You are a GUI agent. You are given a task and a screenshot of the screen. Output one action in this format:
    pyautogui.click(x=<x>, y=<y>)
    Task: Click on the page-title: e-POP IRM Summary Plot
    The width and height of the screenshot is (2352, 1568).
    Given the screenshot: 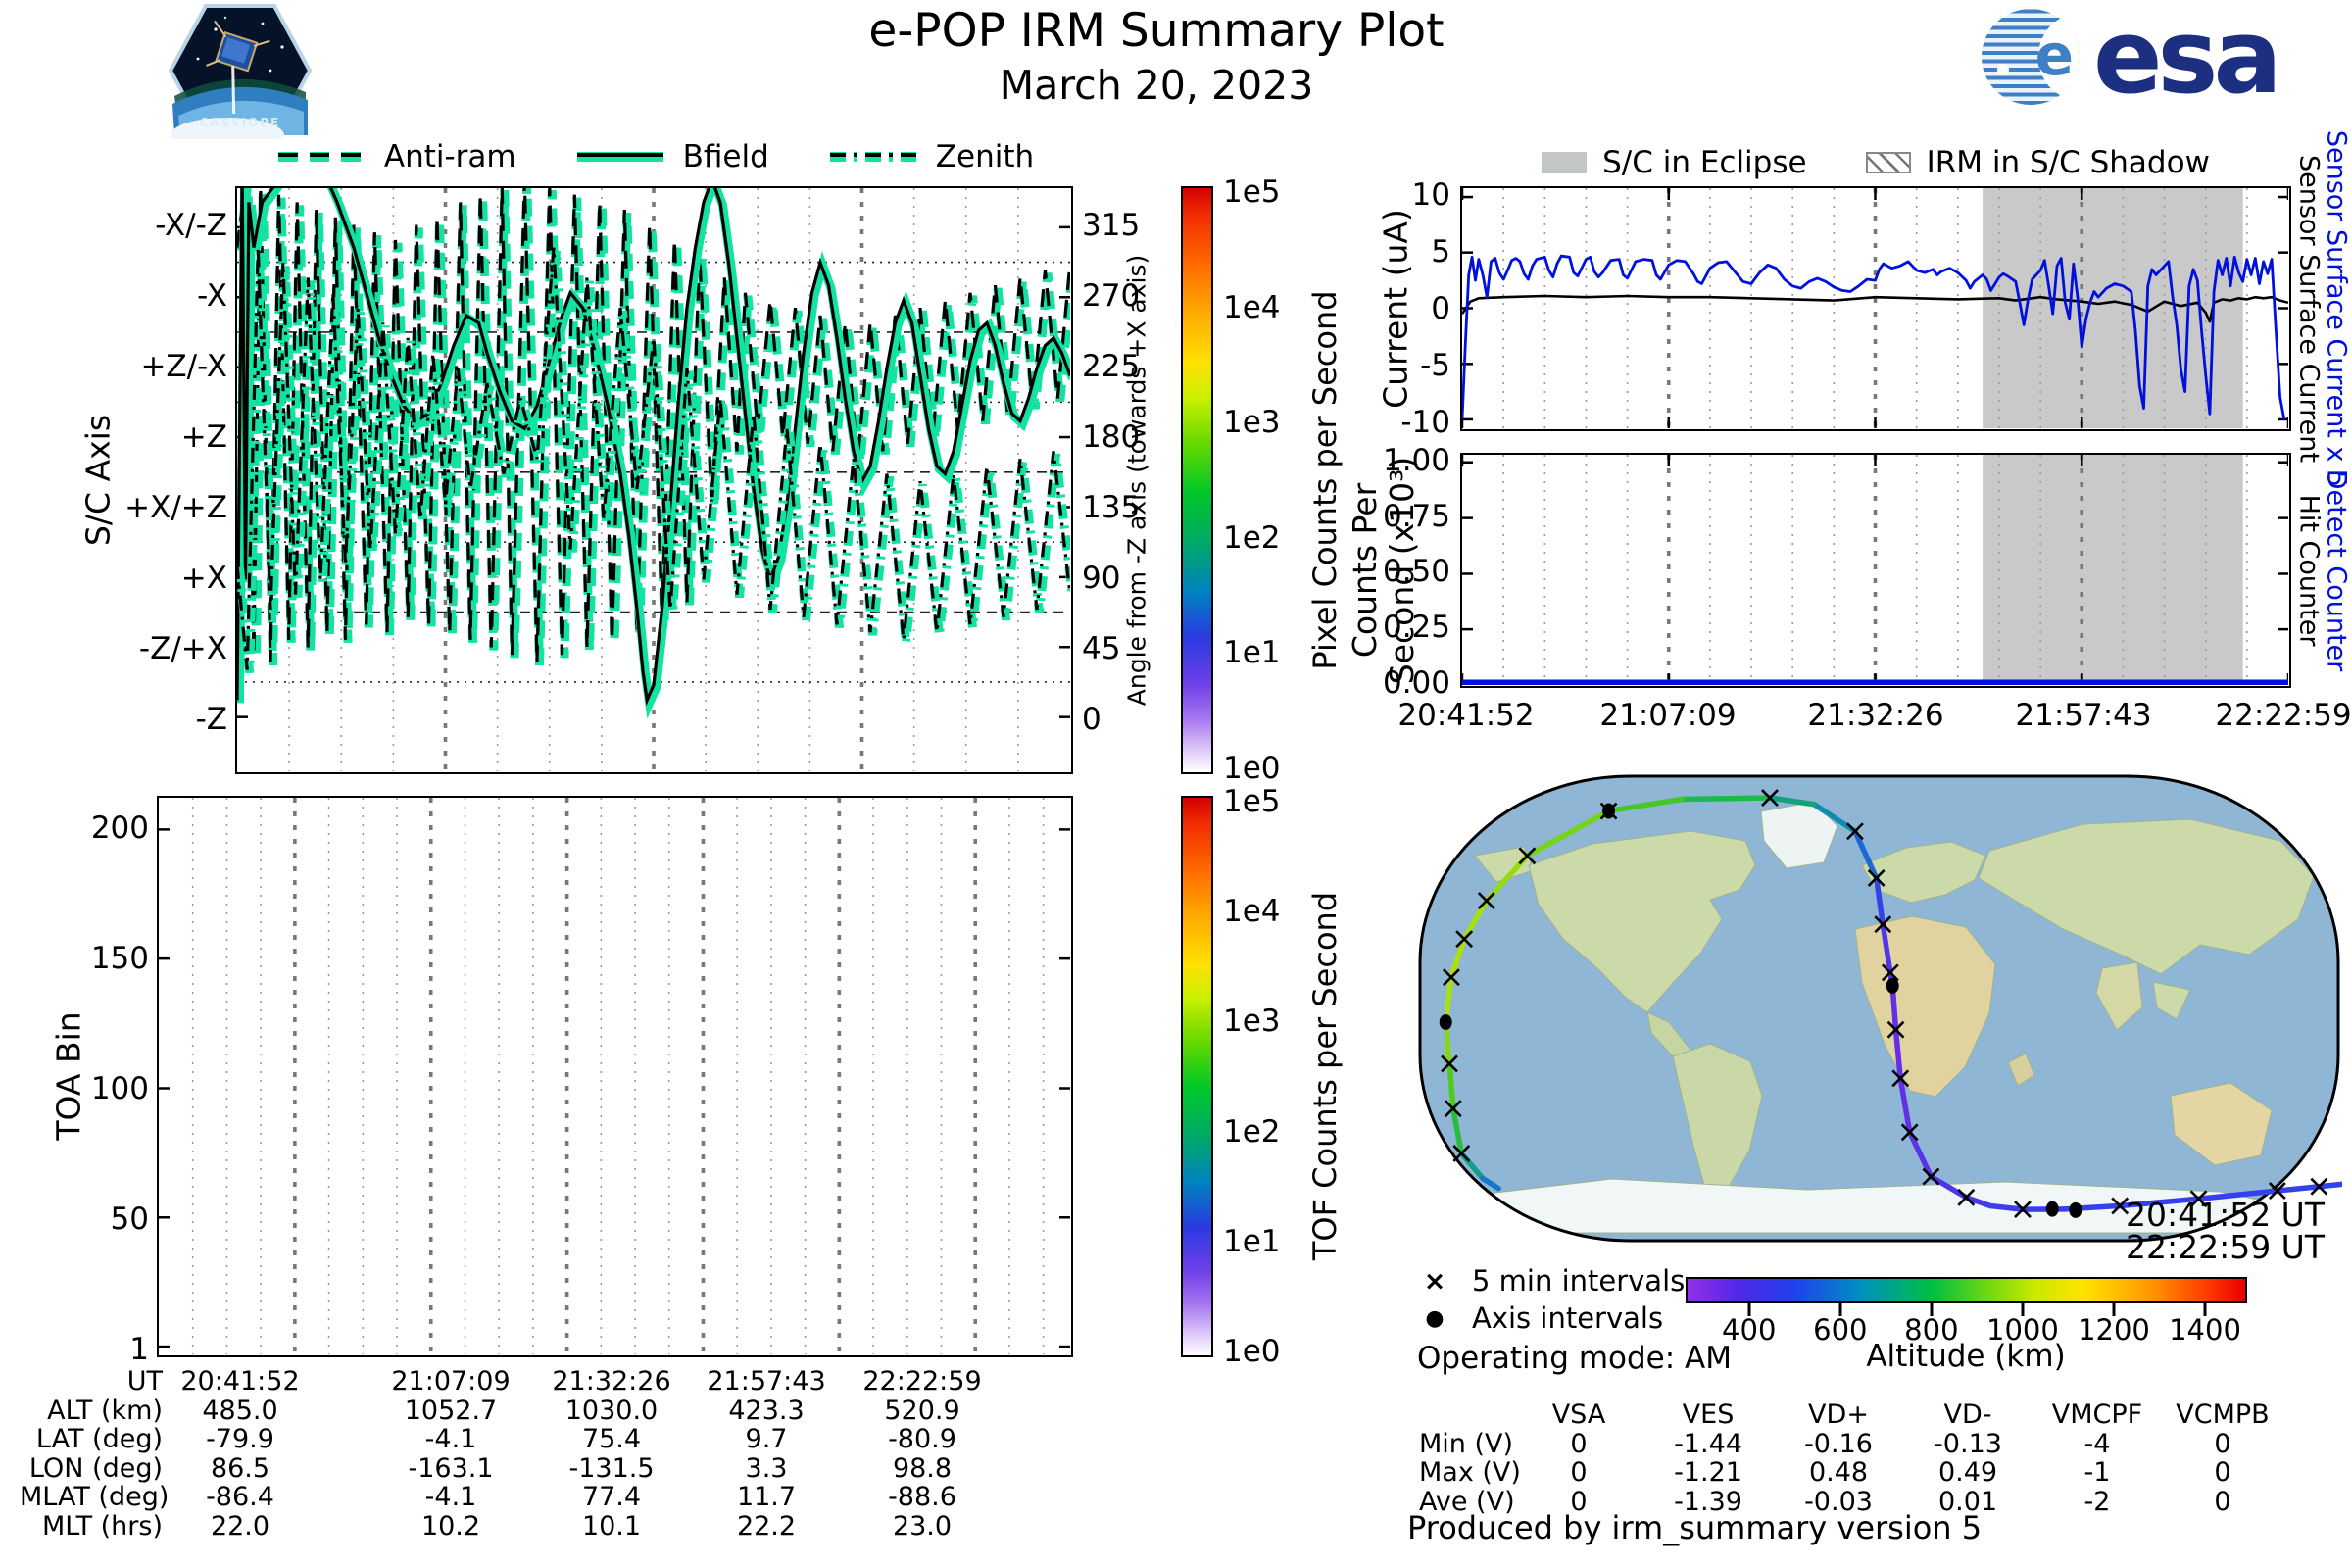 What is the action you would take?
    pyautogui.click(x=1156, y=31)
    